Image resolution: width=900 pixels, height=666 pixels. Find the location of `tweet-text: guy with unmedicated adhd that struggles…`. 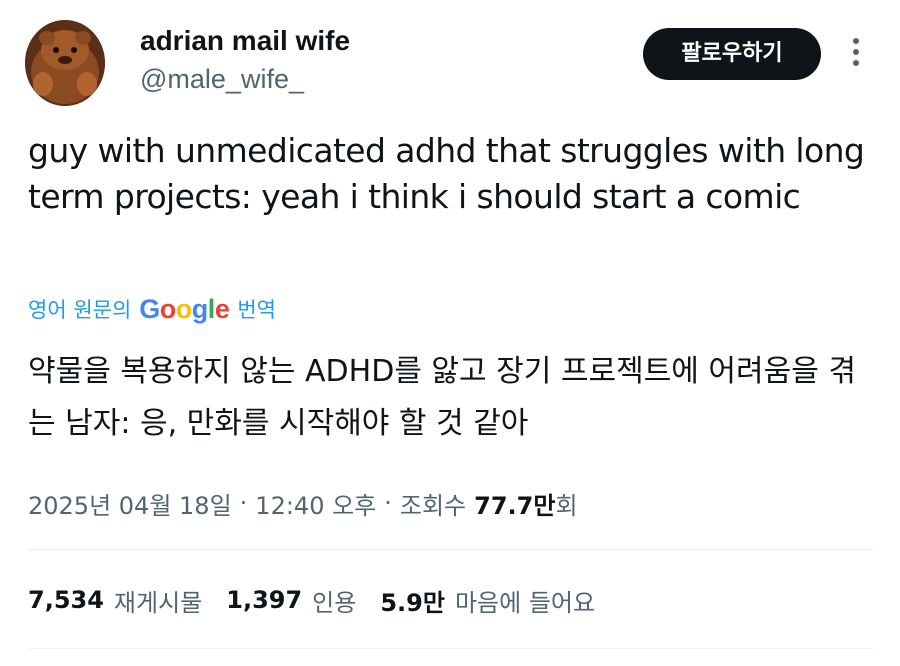

tweet-text: guy with unmedicated adhd that struggles… is located at coordinates (446, 173).